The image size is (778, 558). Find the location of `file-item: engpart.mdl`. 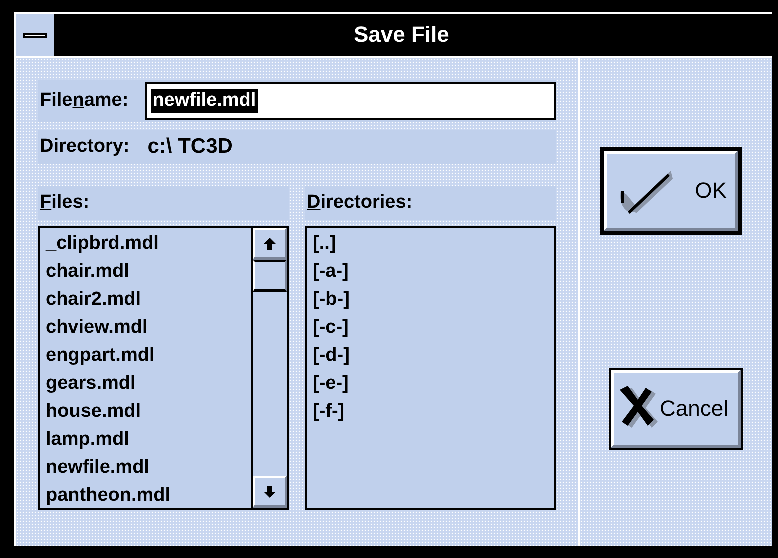

file-item: engpart.mdl is located at coordinates (100, 356).